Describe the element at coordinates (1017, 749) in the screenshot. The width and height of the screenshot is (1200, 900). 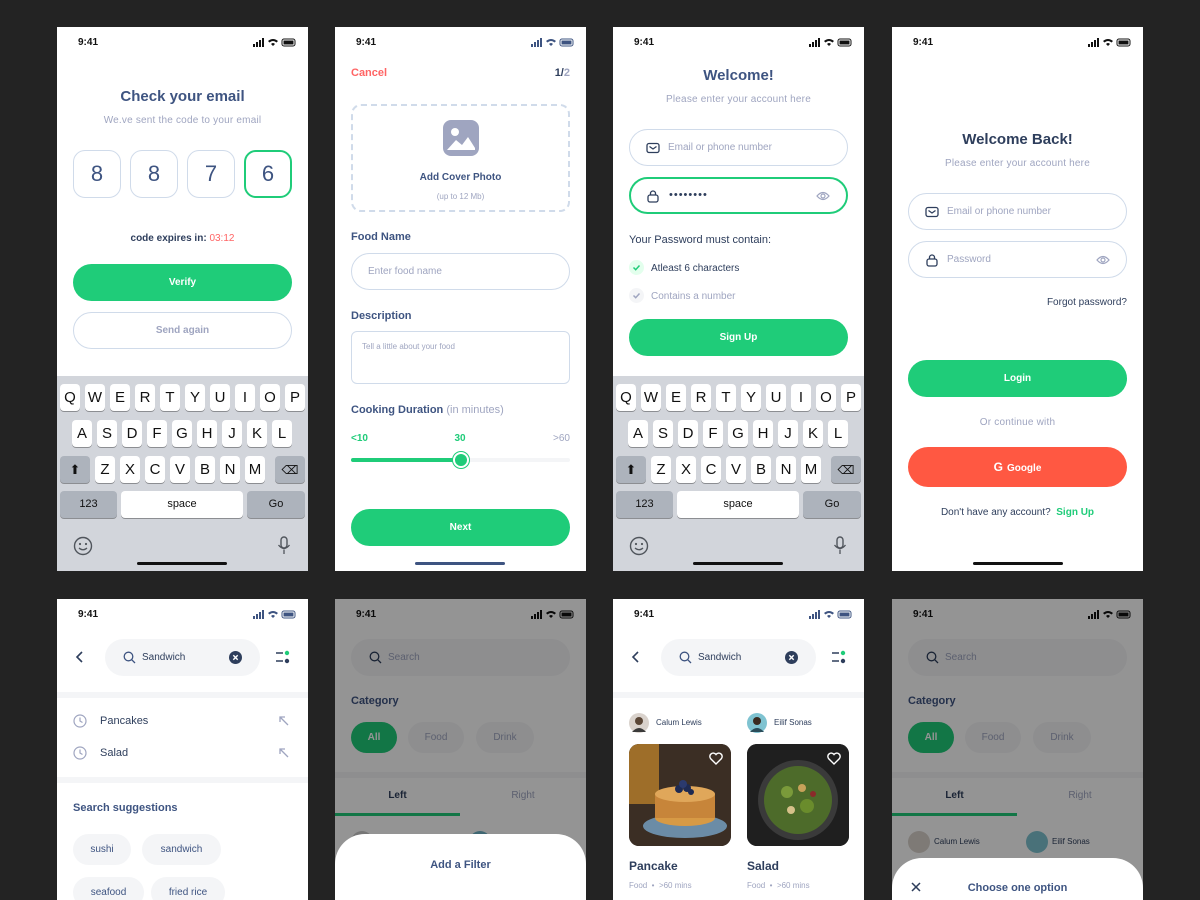
I see `modal-overlay` at that location.